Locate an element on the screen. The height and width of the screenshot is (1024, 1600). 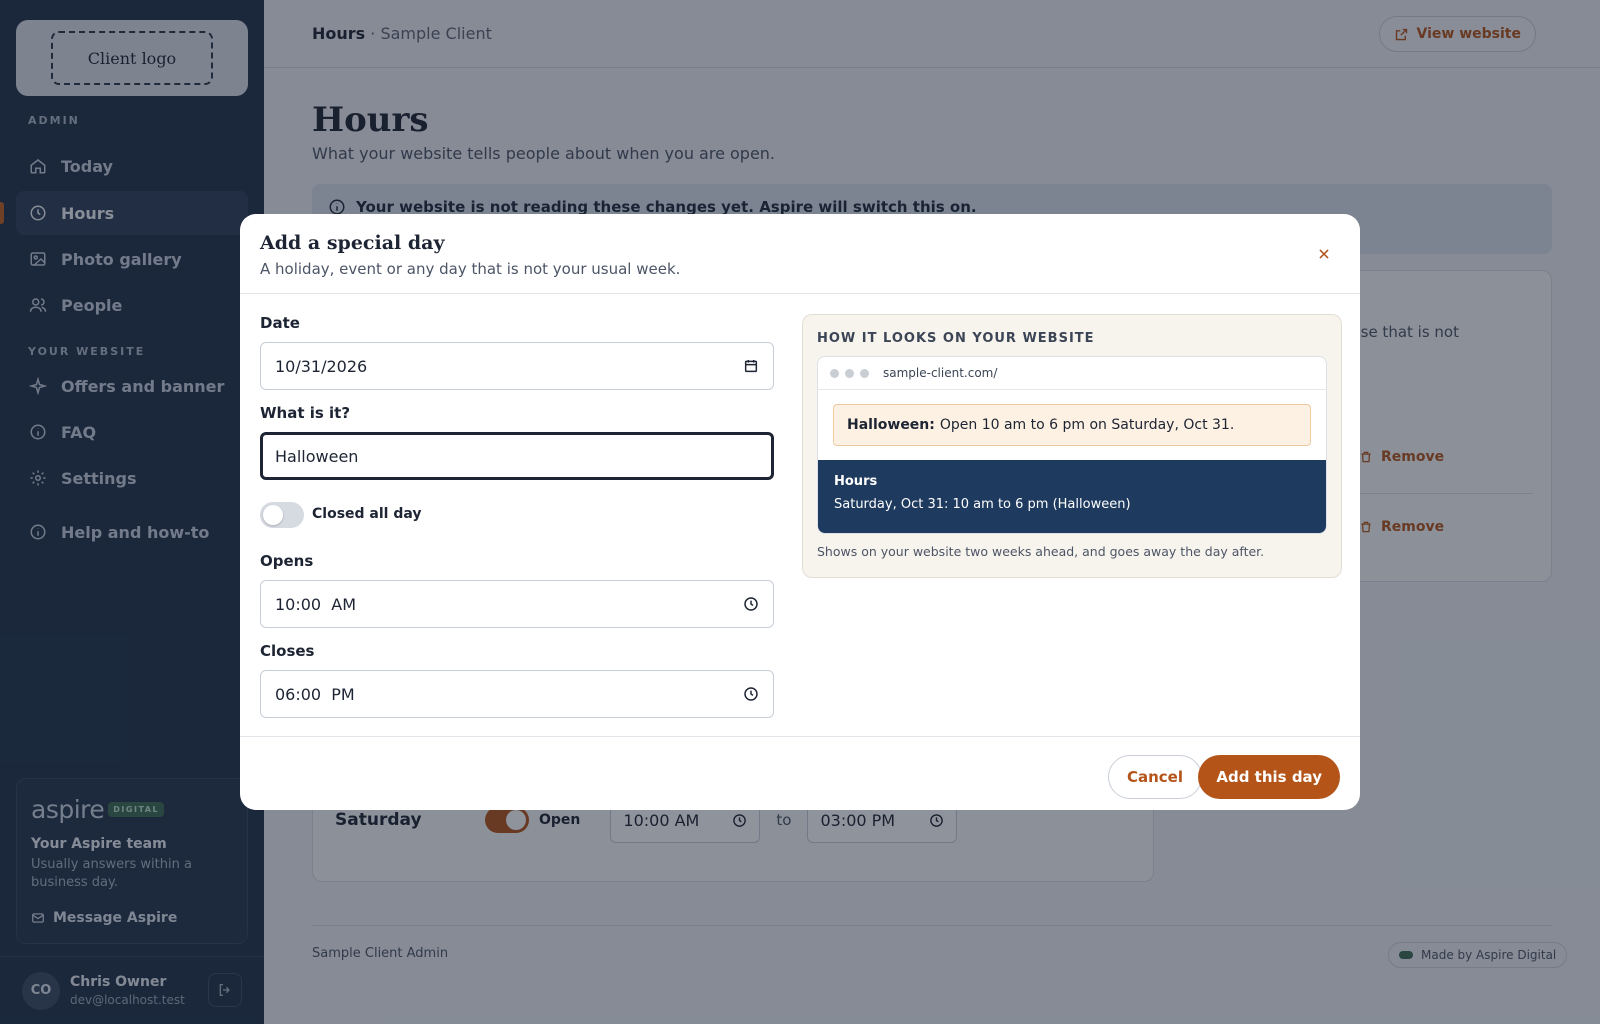
closed-all-day-toggle is located at coordinates (282, 515).